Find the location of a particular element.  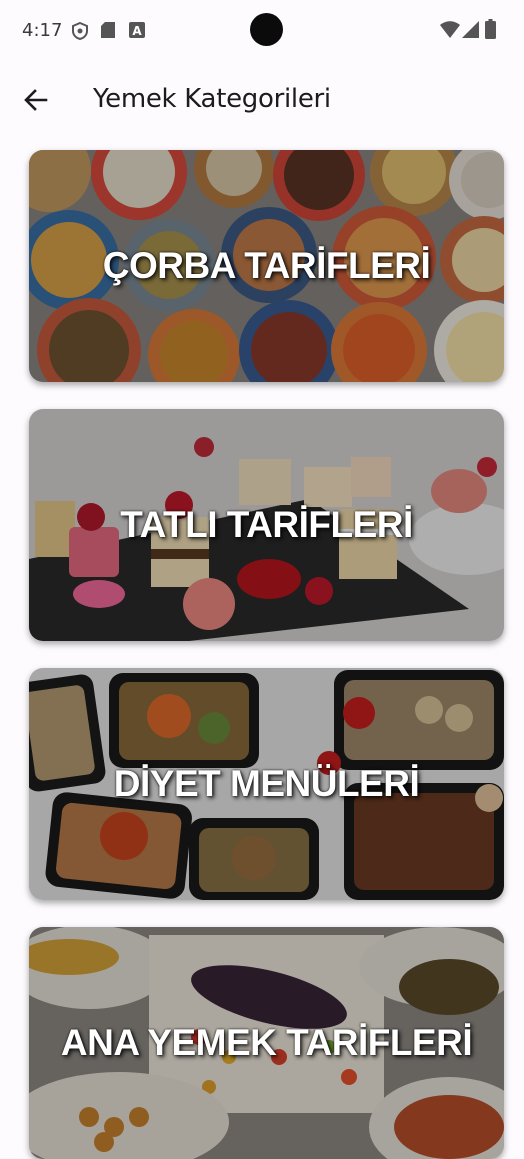

category-label: TATLI TARİFLERİ is located at coordinates (266, 524).